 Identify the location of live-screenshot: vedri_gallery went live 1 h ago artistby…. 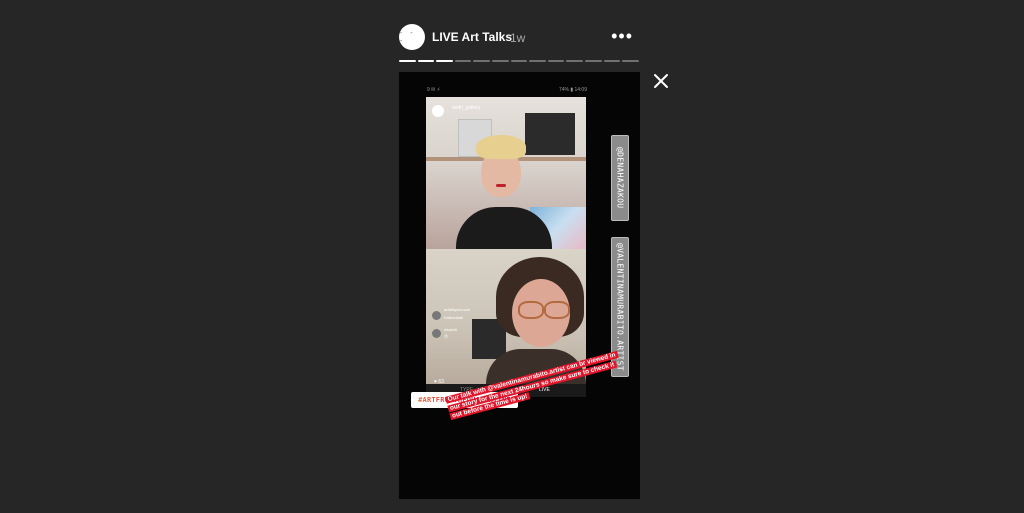
(506, 247).